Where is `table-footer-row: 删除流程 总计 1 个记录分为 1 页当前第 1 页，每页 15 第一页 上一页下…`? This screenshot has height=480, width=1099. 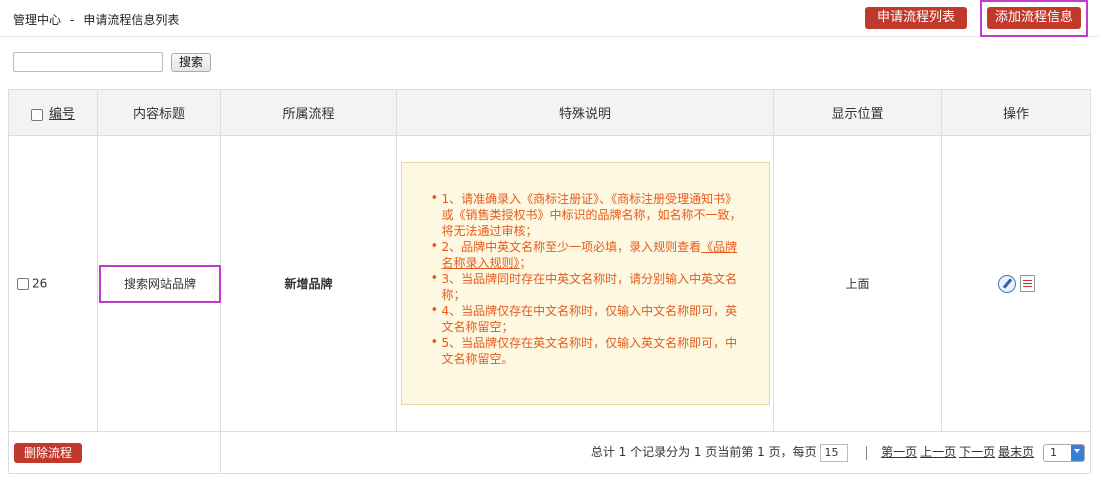
table-footer-row: 删除流程 总计 1 个记录分为 1 页当前第 1 页，每页 15 第一页 上一页下… is located at coordinates (549, 452).